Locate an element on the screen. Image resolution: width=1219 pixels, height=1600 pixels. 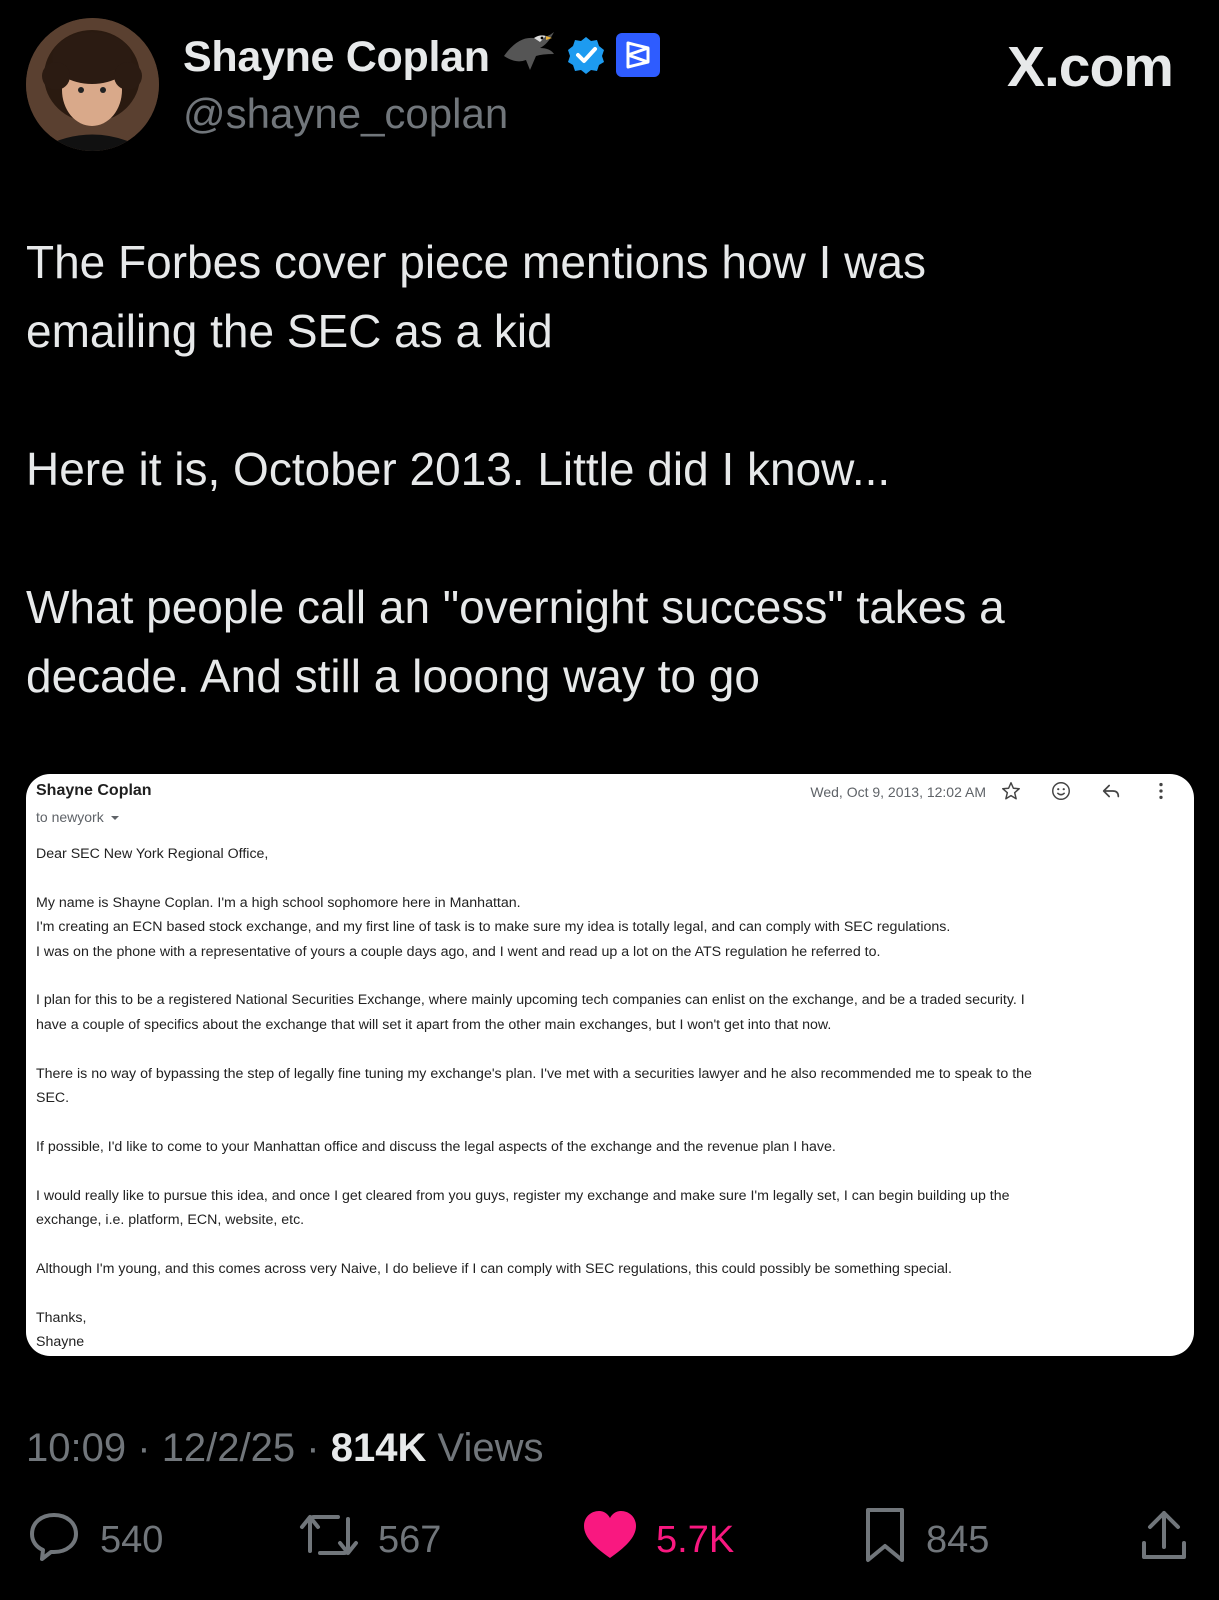
email-toolbar is located at coordinates (1086, 794).